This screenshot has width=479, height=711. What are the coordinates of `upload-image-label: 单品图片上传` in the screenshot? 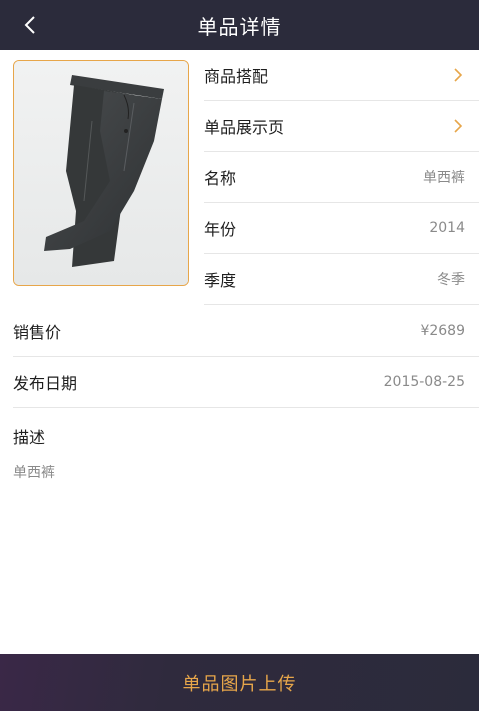 It's located at (239, 684).